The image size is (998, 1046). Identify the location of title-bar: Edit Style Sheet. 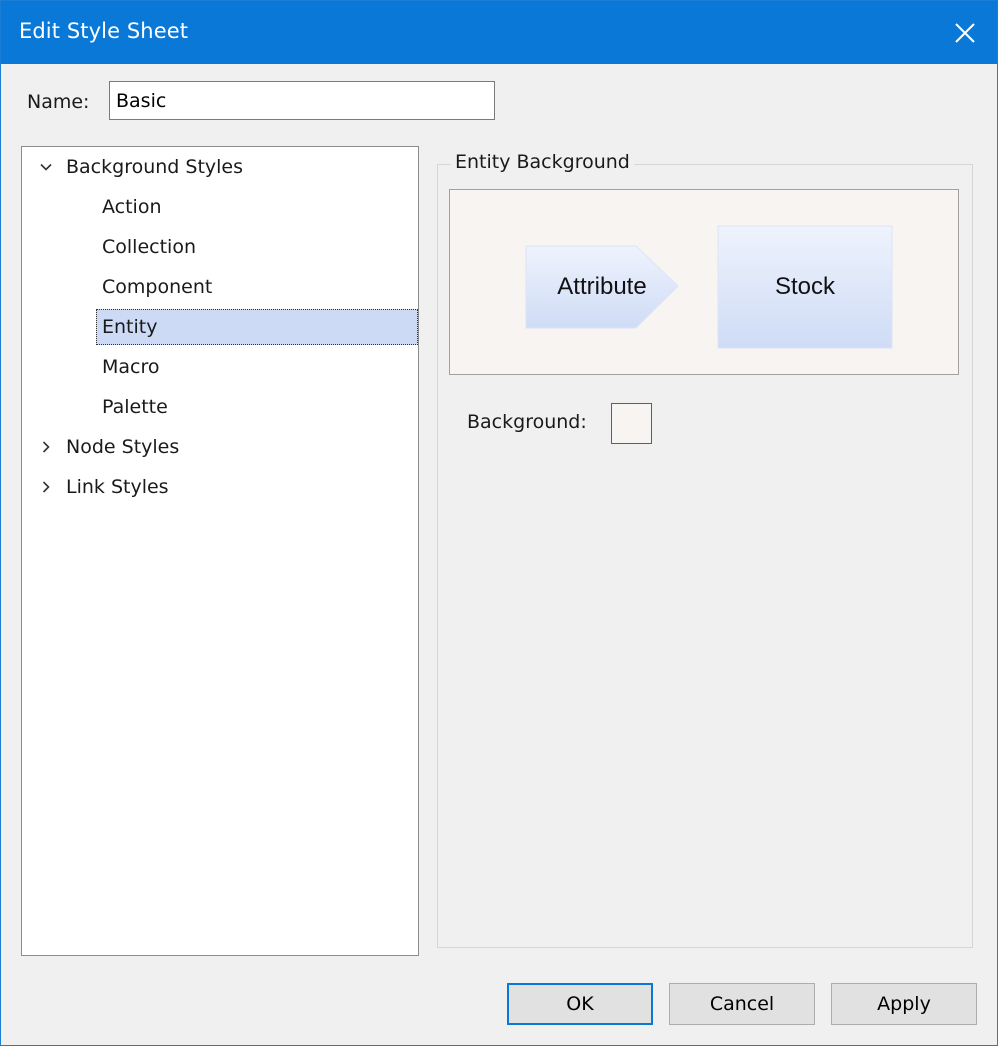
(499, 32).